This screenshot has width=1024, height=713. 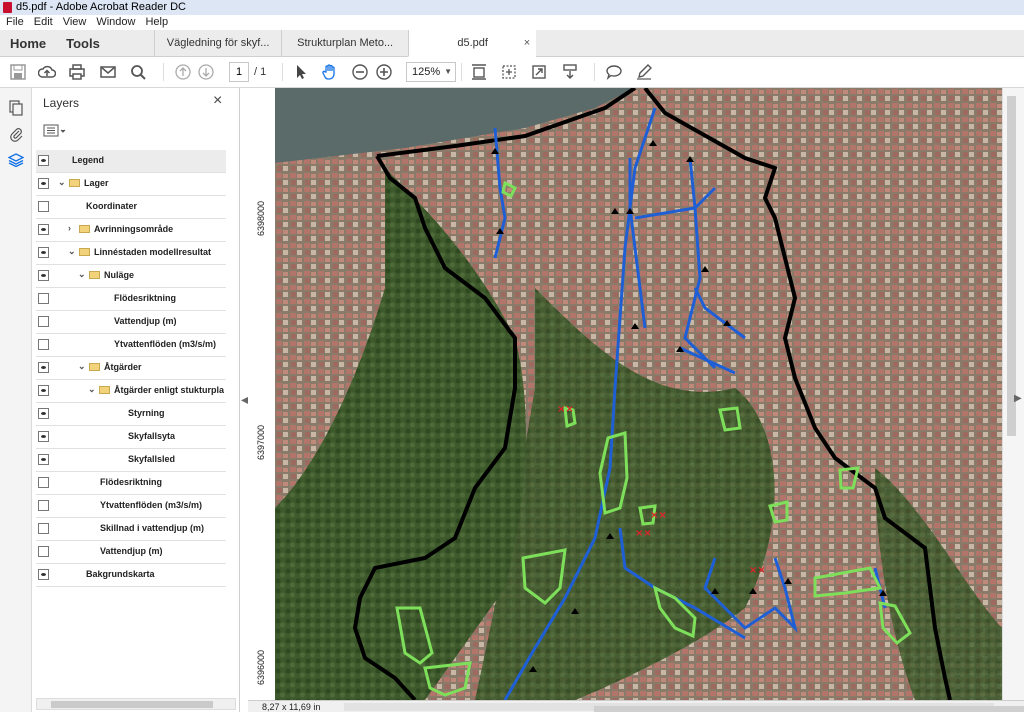 What do you see at coordinates (136, 704) in the screenshot?
I see `layers-horizontal-scrollbar` at bounding box center [136, 704].